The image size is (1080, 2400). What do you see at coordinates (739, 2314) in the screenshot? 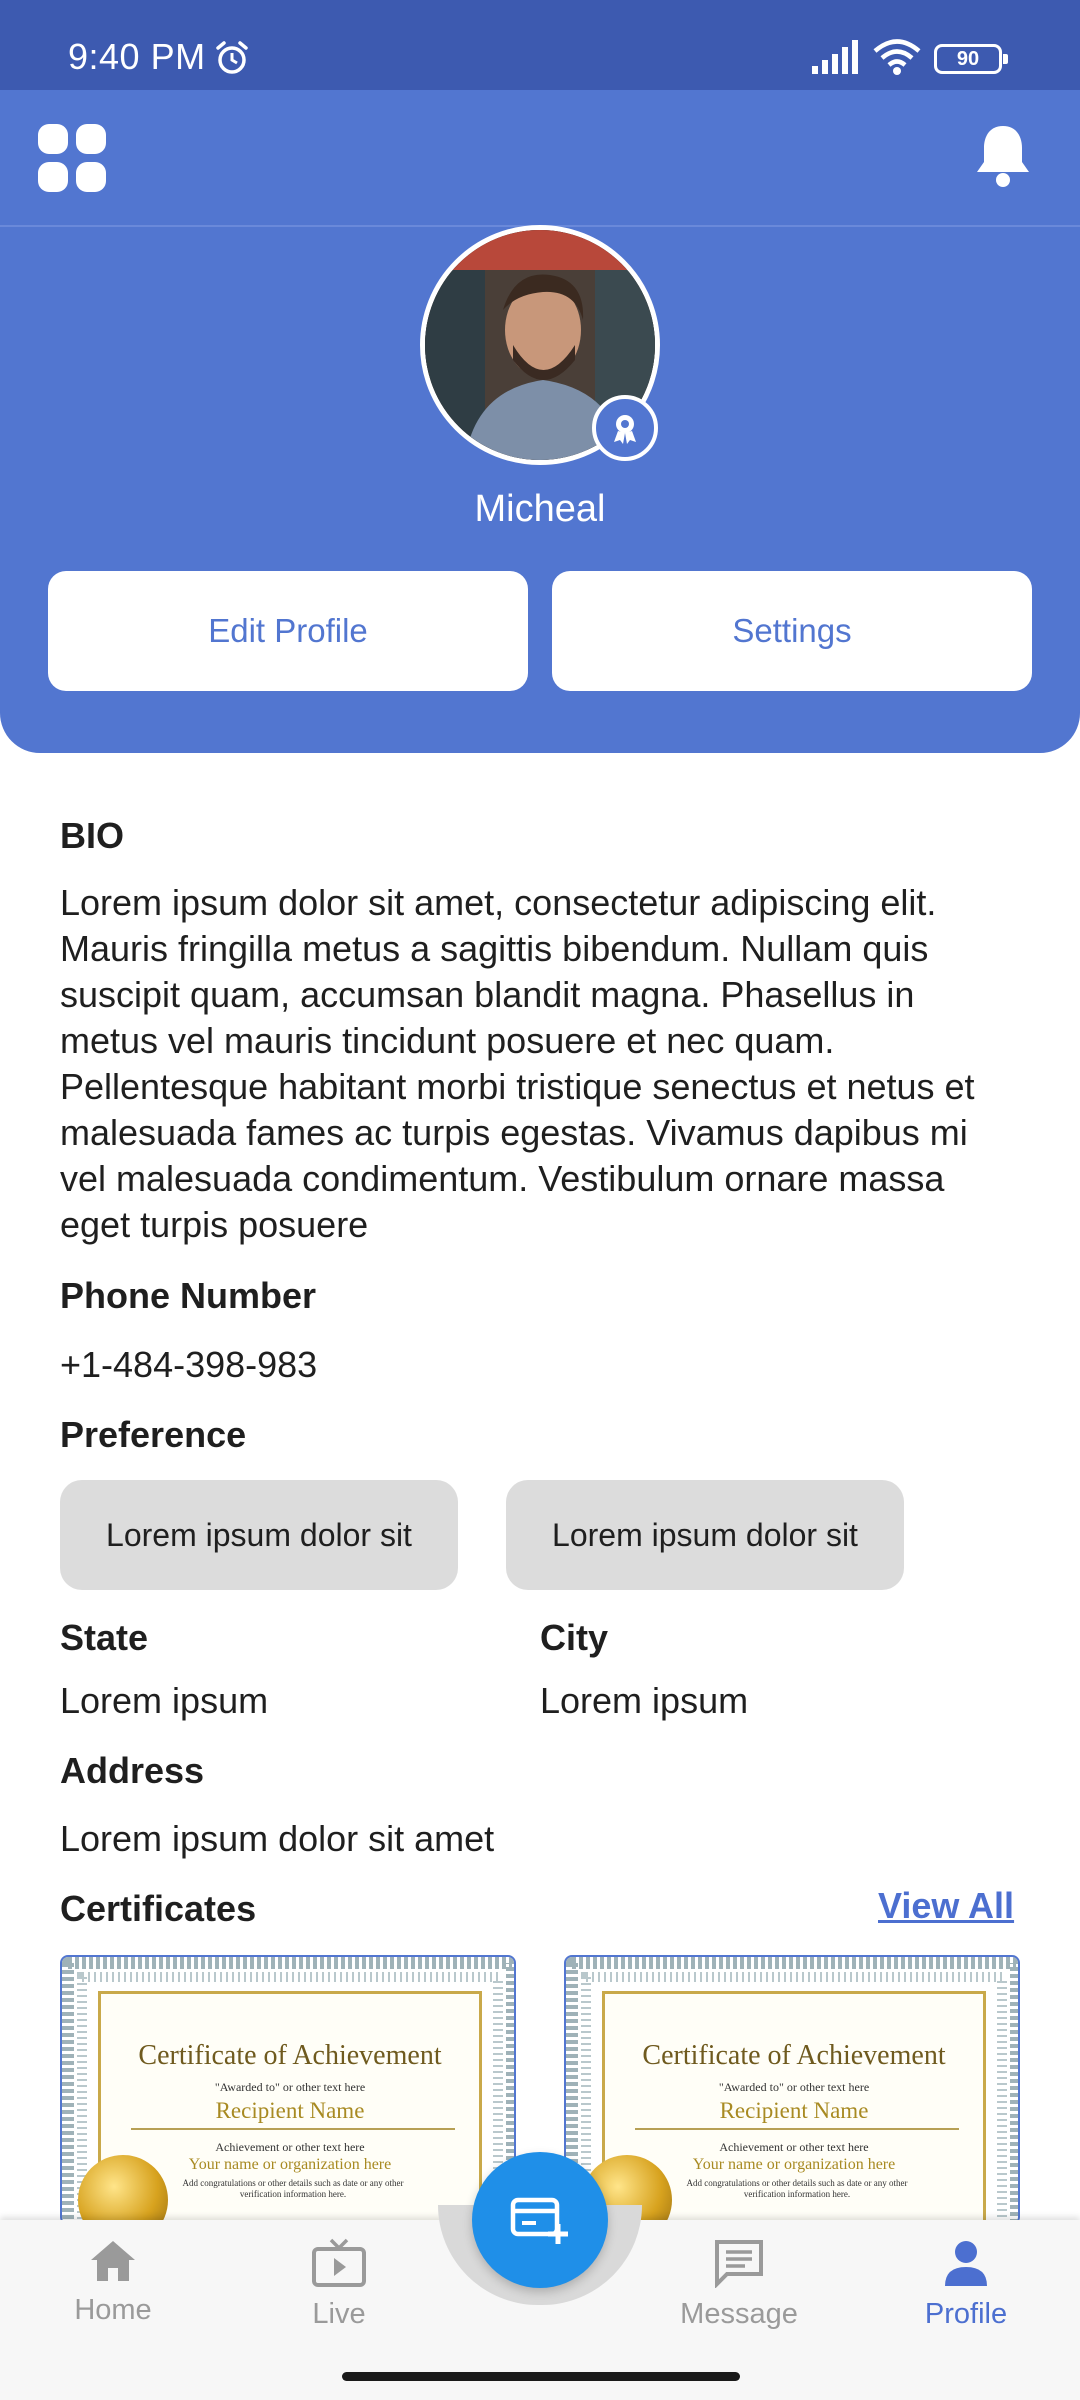
I see `nav-message-label: Message` at bounding box center [739, 2314].